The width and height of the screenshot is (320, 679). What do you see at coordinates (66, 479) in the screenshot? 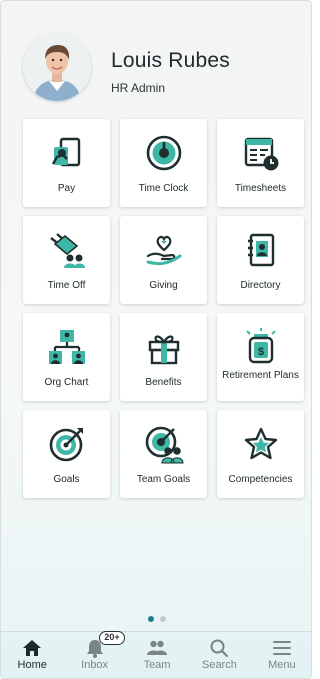
I see `tile-label: Goals` at bounding box center [66, 479].